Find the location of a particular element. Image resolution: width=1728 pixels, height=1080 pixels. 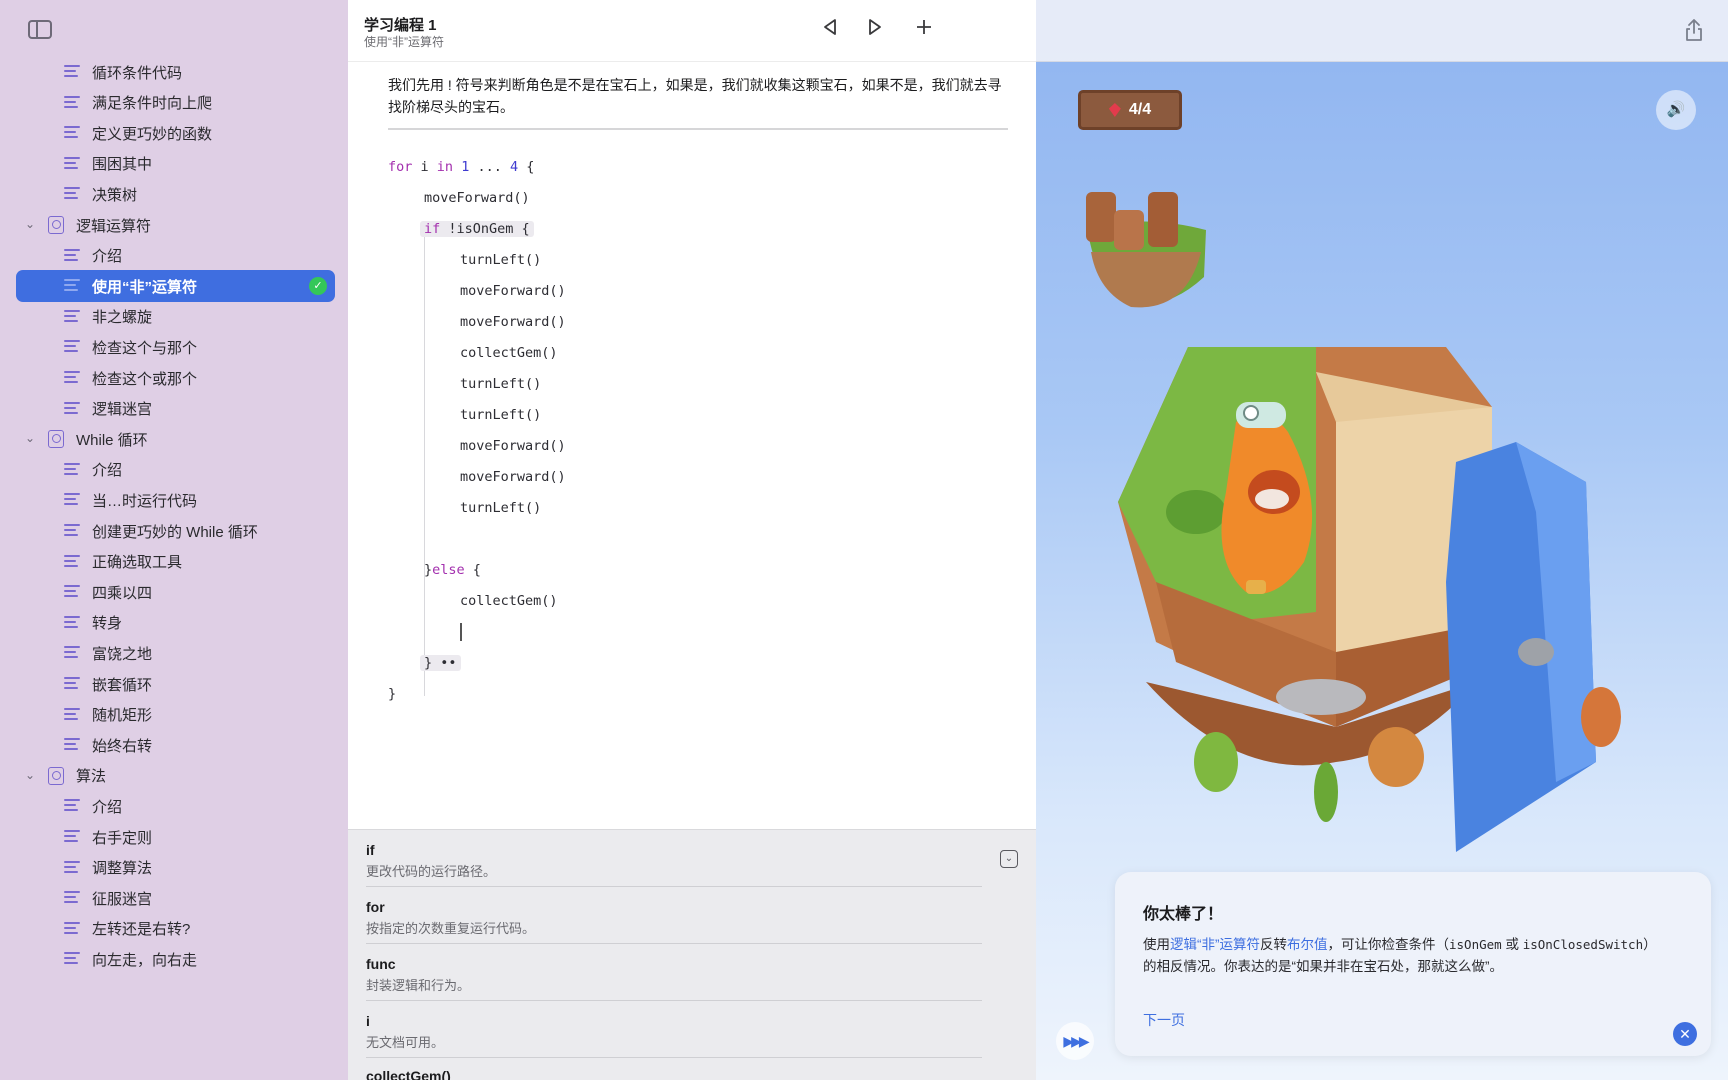

code-line: } is located at coordinates (392, 694).